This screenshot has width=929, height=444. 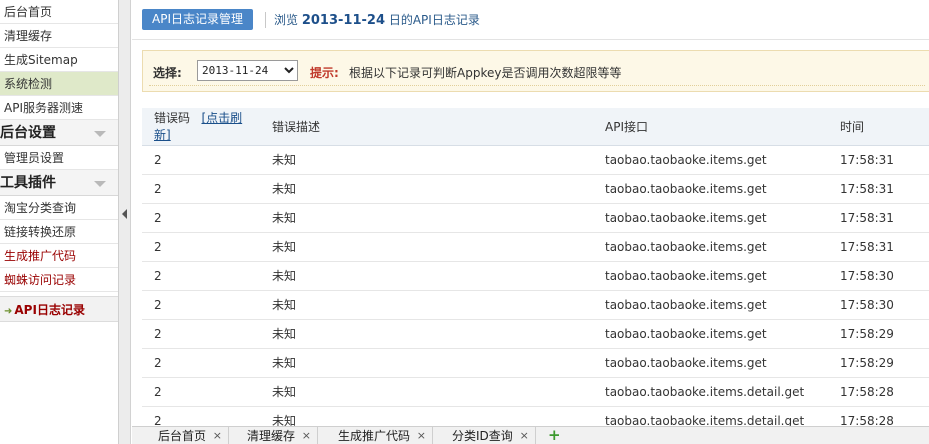 What do you see at coordinates (197, 19) in the screenshot?
I see `page-title-badge: API日志记录管理` at bounding box center [197, 19].